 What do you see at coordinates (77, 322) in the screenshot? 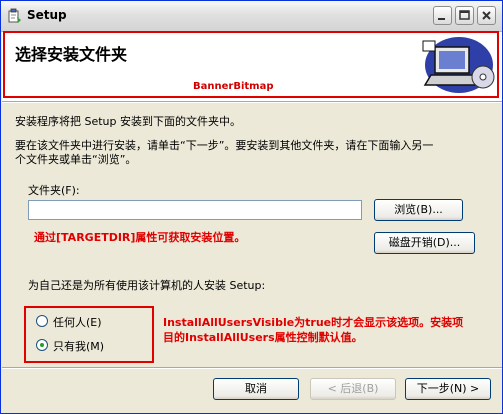
I see `radio-everyone-label: 任何人(E)` at bounding box center [77, 322].